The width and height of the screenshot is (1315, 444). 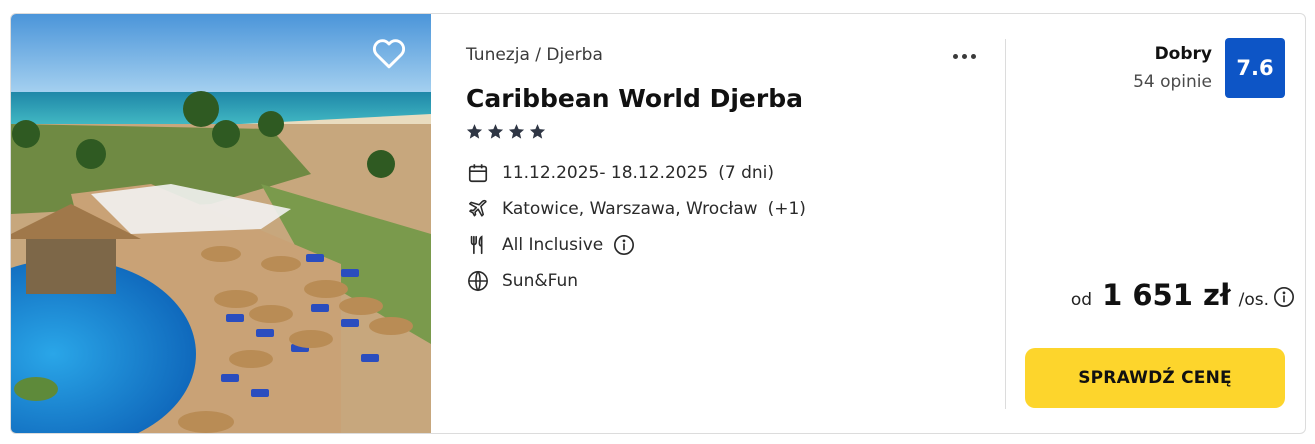 I want to click on heart-icon, so click(x=389, y=54).